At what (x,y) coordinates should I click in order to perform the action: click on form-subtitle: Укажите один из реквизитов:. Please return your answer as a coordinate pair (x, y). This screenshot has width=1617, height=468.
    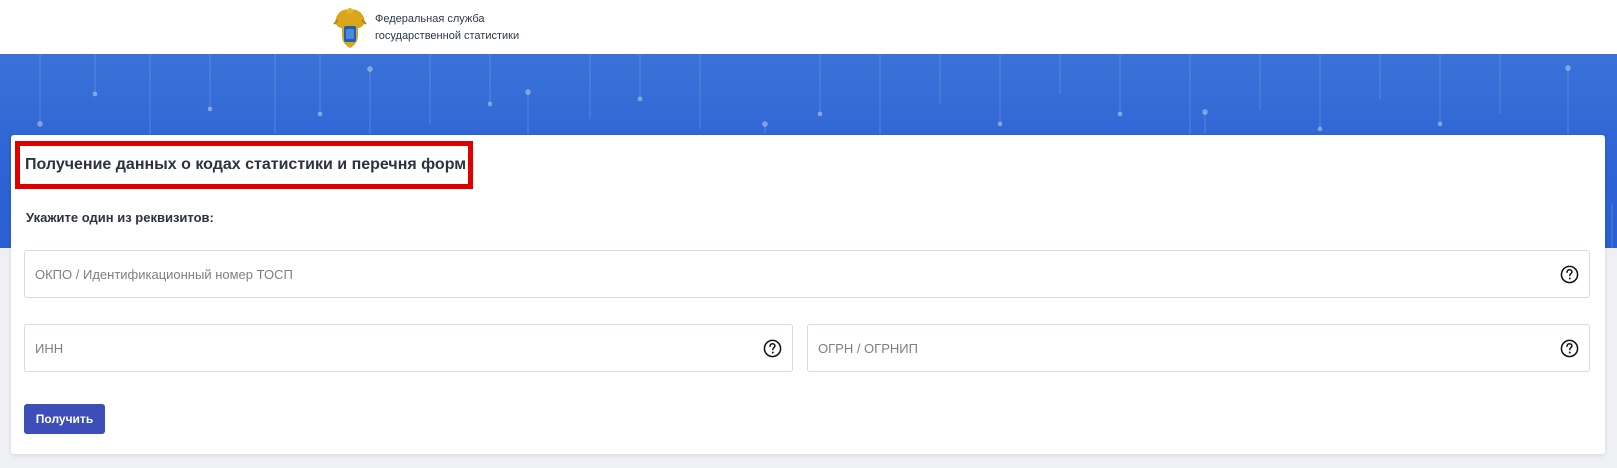
    Looking at the image, I should click on (120, 217).